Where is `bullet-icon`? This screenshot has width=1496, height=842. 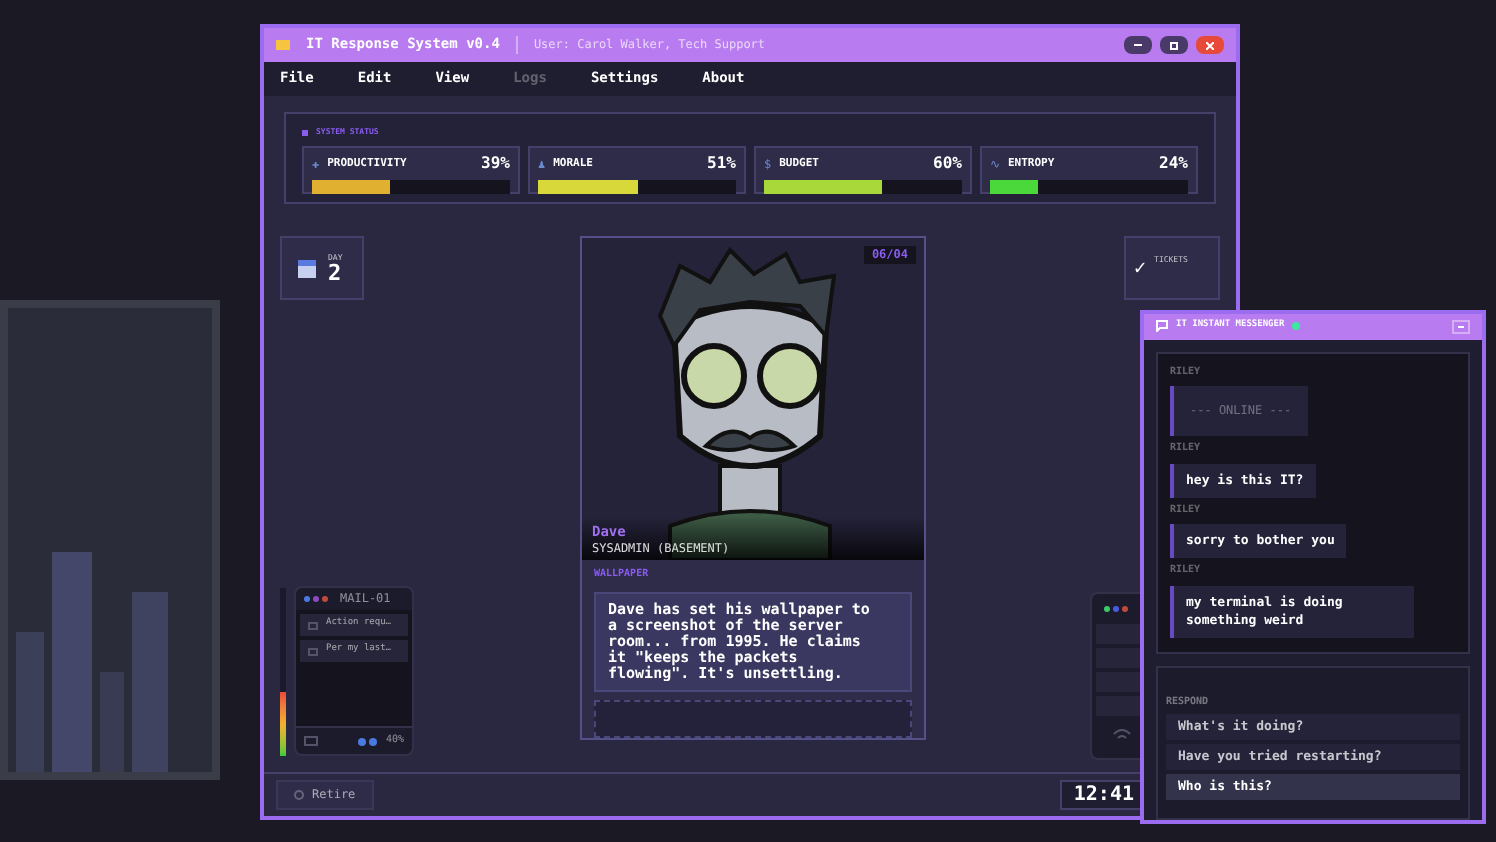 bullet-icon is located at coordinates (305, 132).